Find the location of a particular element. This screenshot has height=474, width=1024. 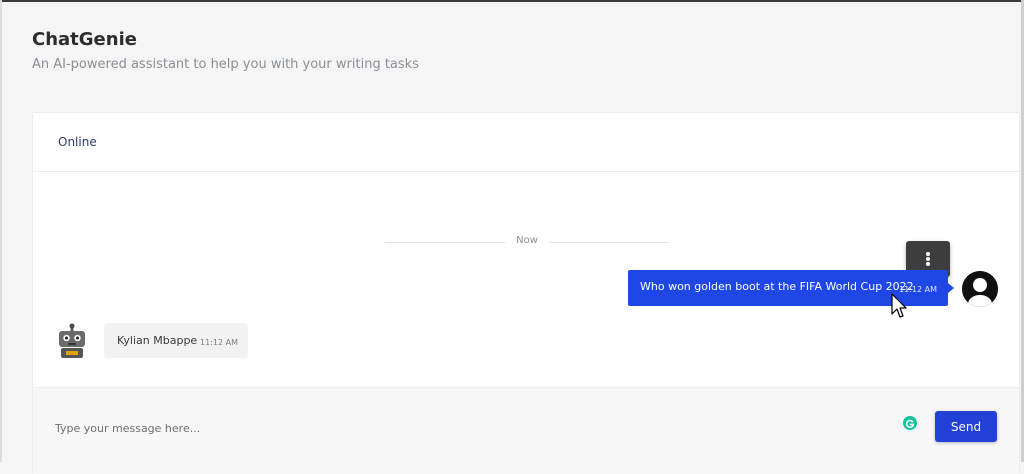

time-separator: Now is located at coordinates (527, 242).